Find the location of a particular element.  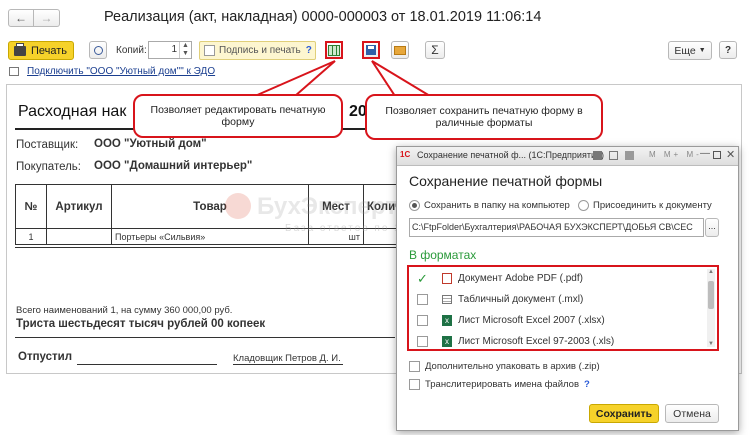

format-label: Лист Microsoft Excel 97-2003 (.xls) is located at coordinates (536, 341).